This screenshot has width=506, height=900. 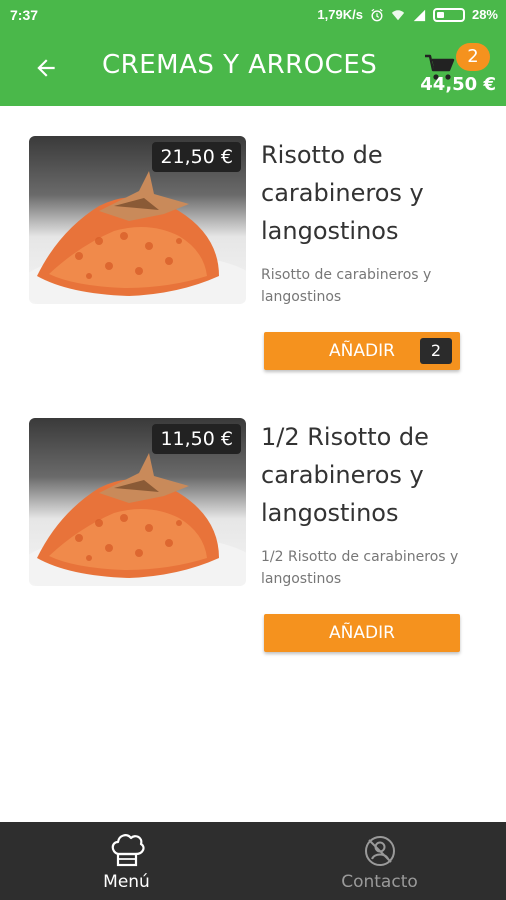 What do you see at coordinates (253, 15) in the screenshot?
I see `status-bar: 7:37 1,79K/s 28%` at bounding box center [253, 15].